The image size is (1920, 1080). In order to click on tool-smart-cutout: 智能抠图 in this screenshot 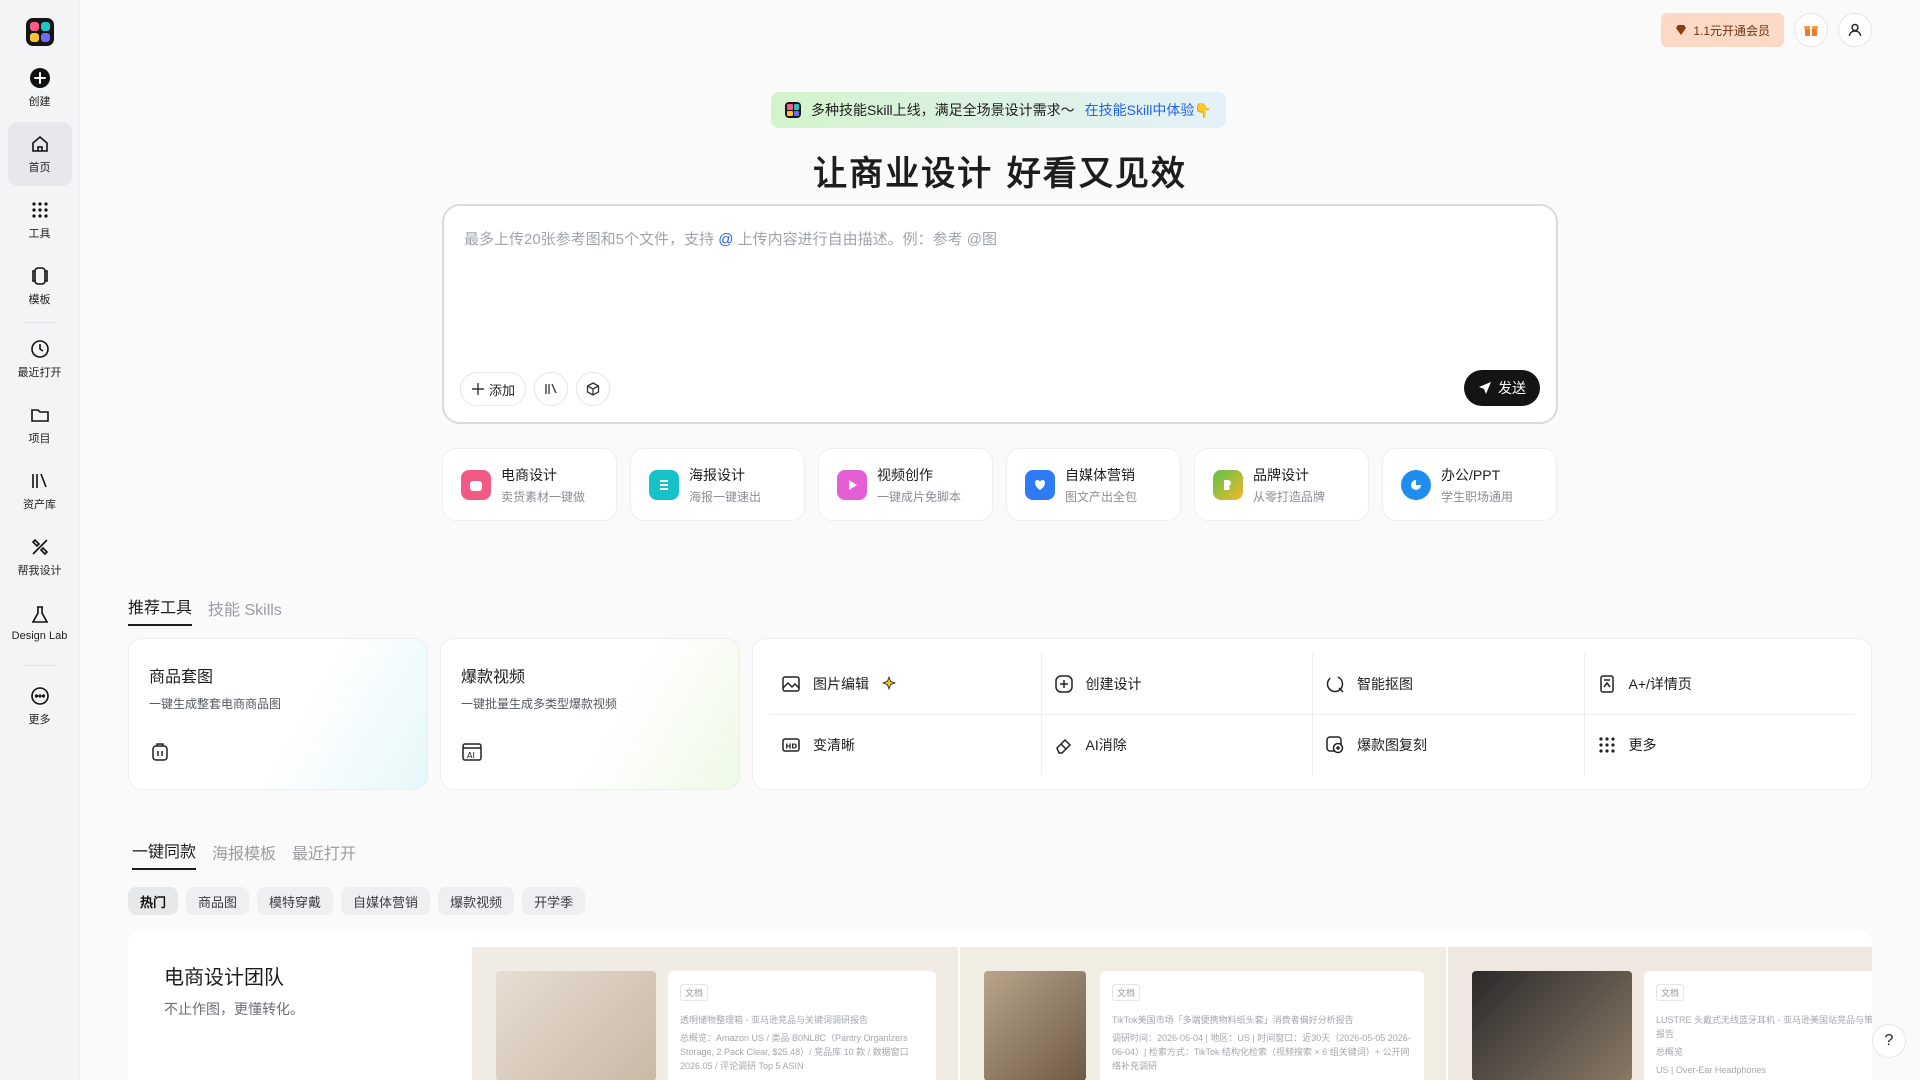, I will do `click(1448, 683)`.